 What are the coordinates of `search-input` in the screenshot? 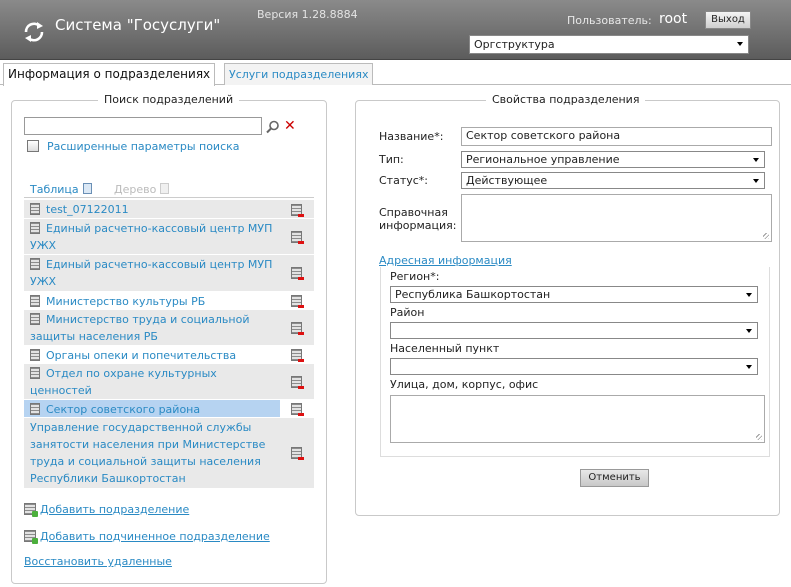 It's located at (143, 126).